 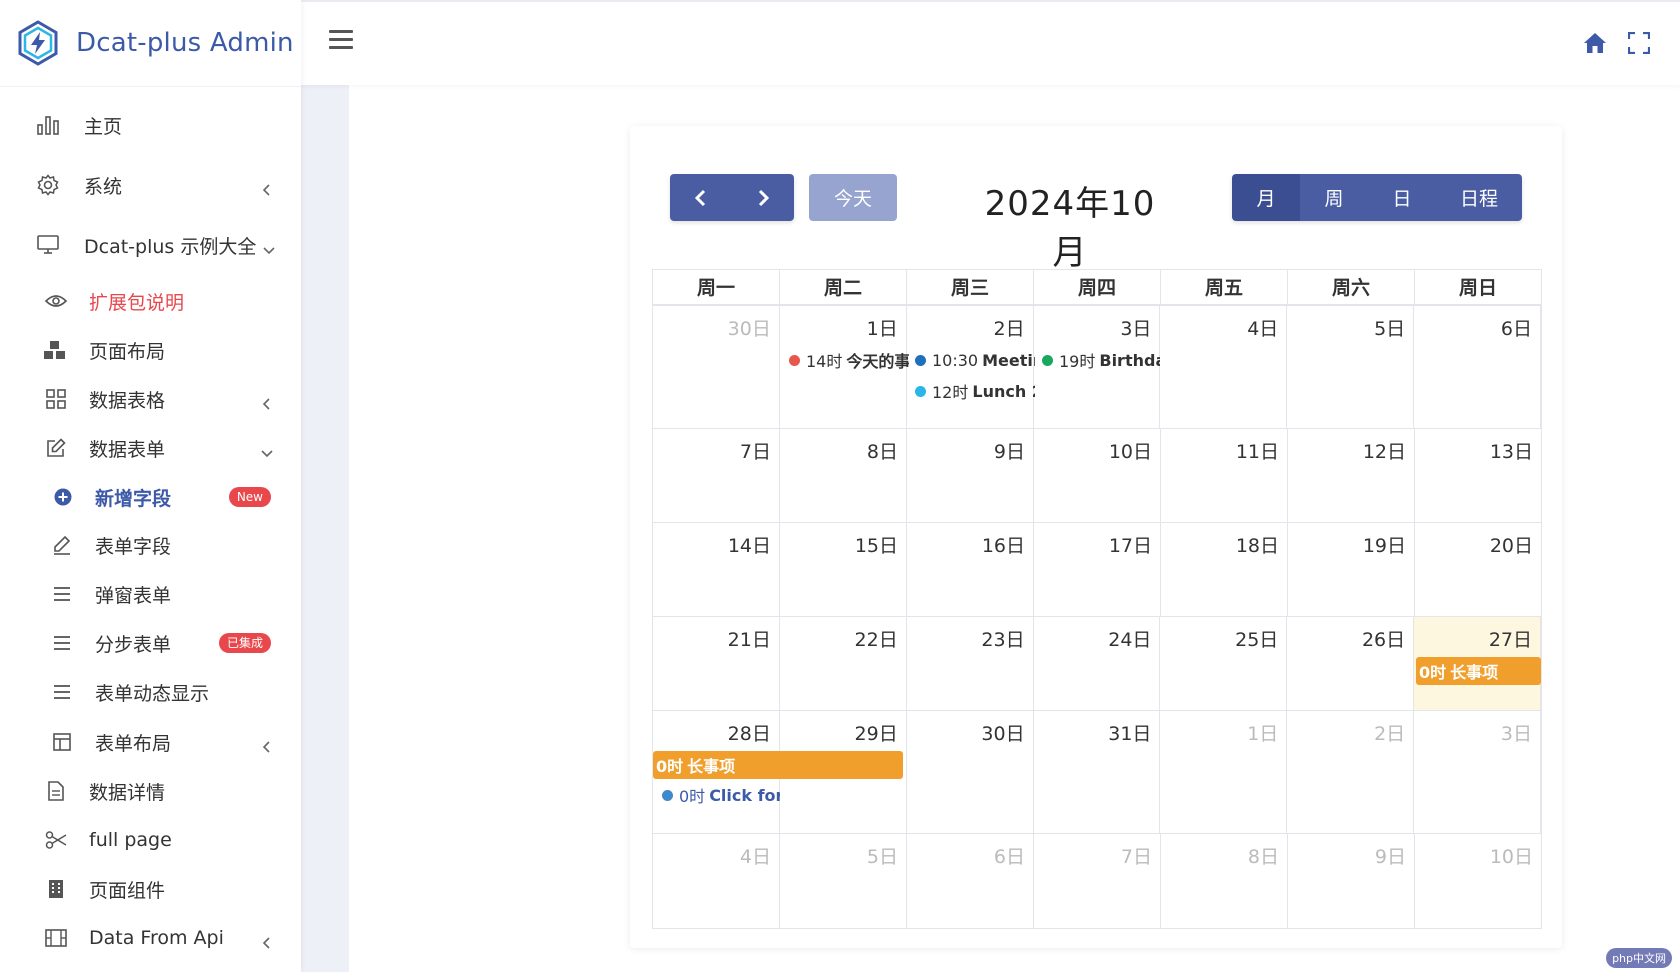 I want to click on day-cell: 17日, so click(x=1097, y=569).